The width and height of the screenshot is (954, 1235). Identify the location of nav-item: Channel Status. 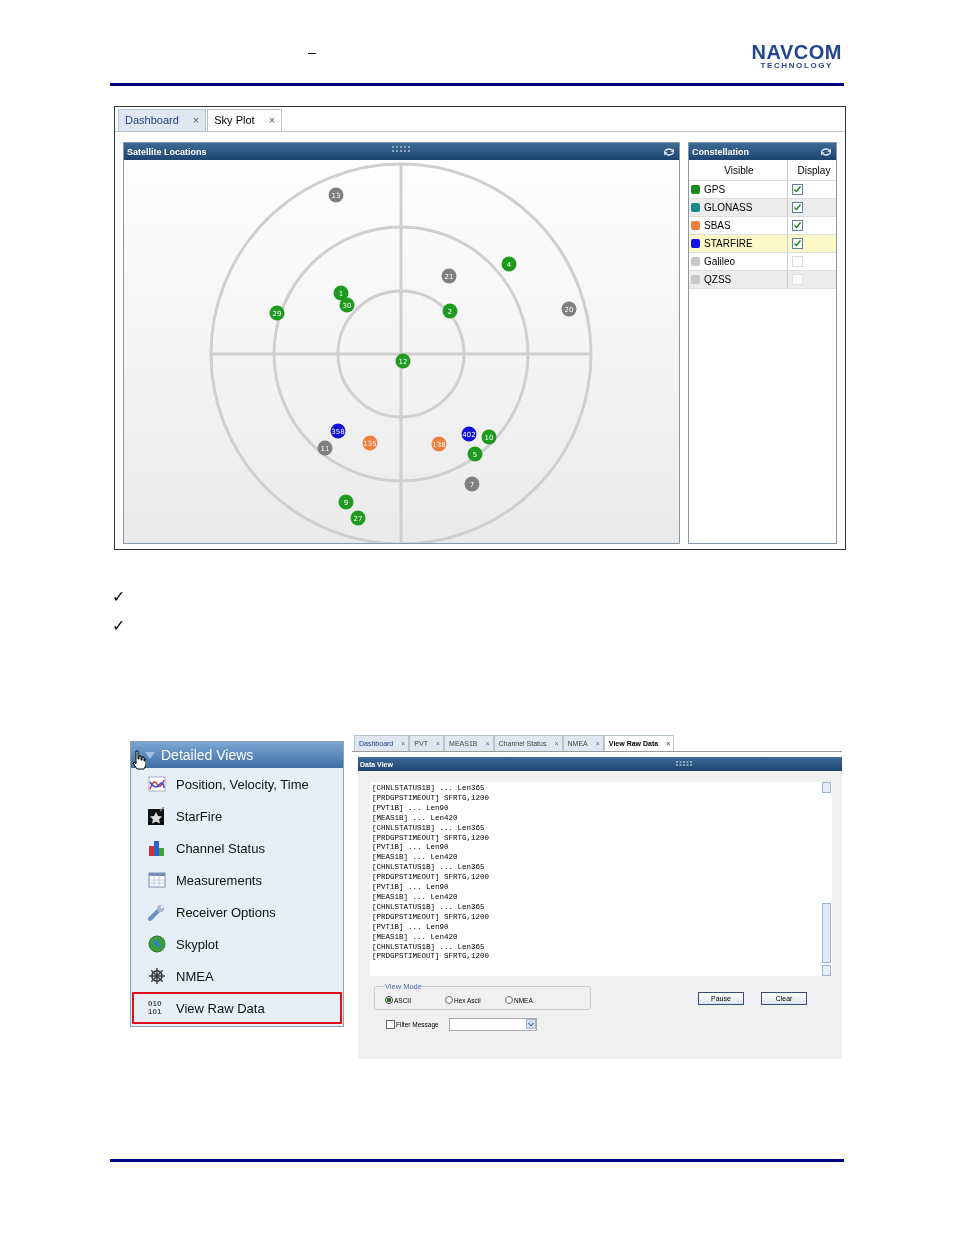
(237, 848).